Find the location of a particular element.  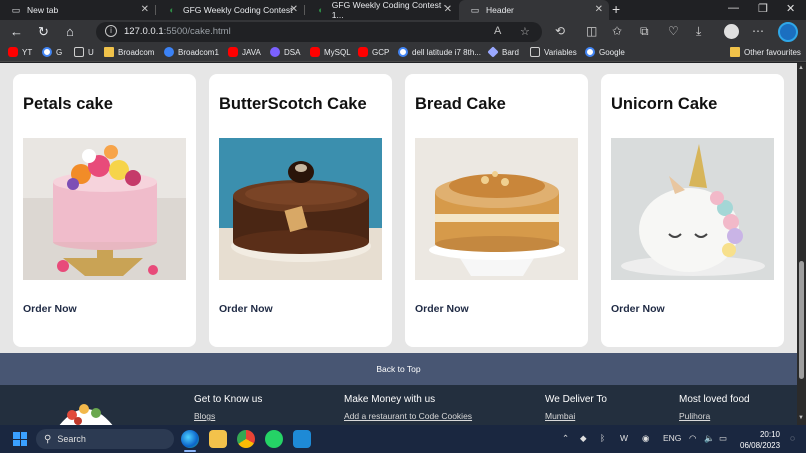

bookmark-variables: Variables is located at coordinates (553, 52).